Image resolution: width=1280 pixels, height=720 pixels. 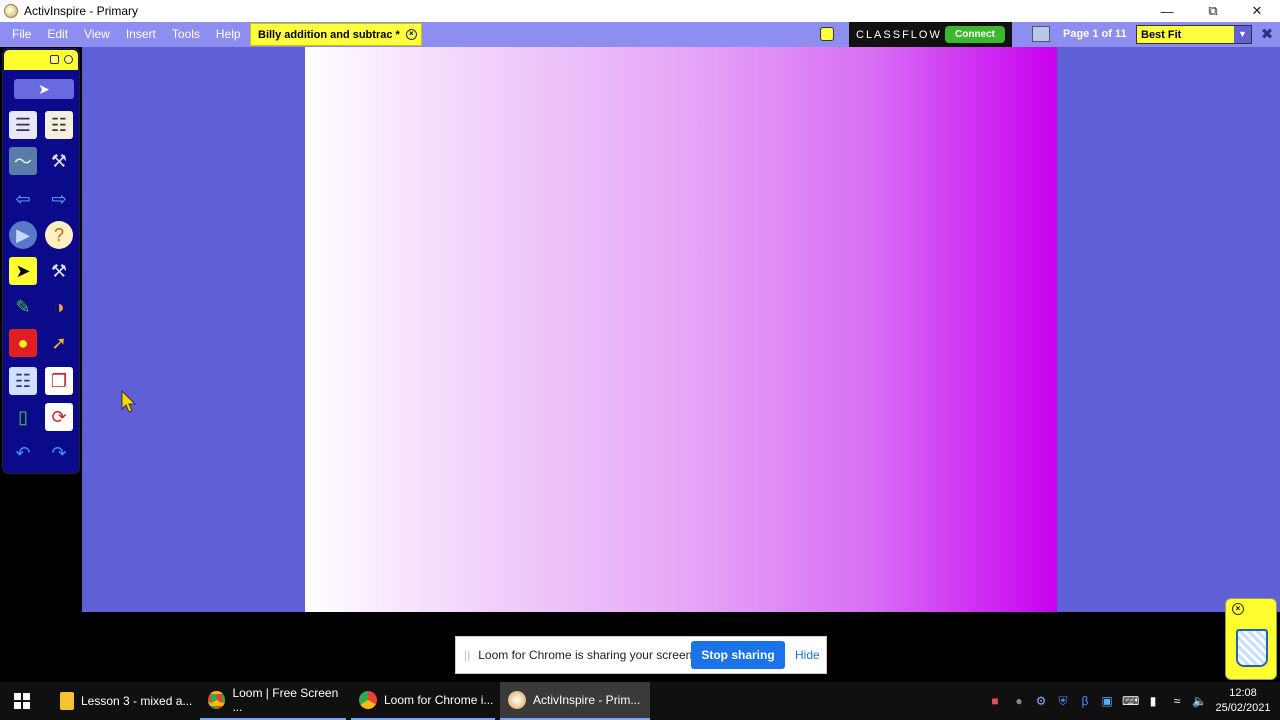 I want to click on settings-icon: ⚙, so click(x=1041, y=701).